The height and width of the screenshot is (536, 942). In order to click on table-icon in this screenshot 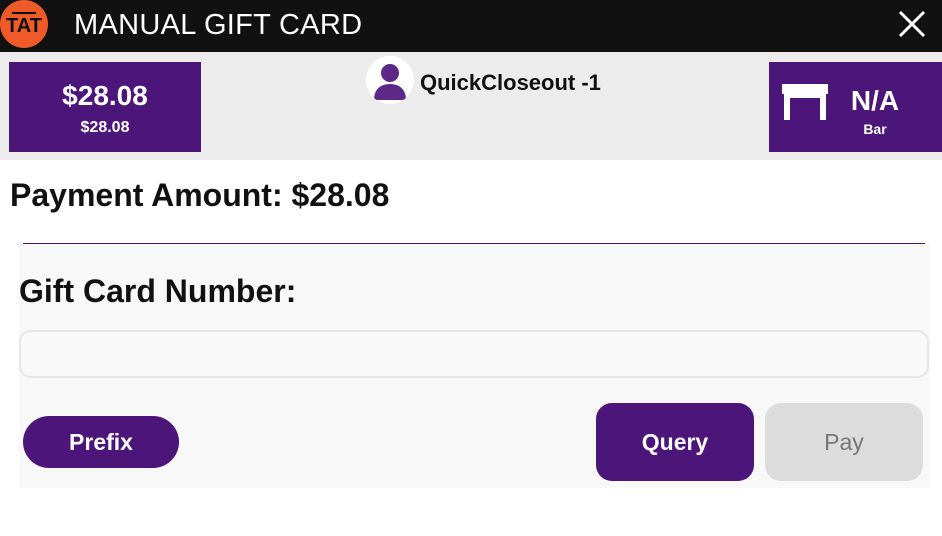, I will do `click(805, 102)`.